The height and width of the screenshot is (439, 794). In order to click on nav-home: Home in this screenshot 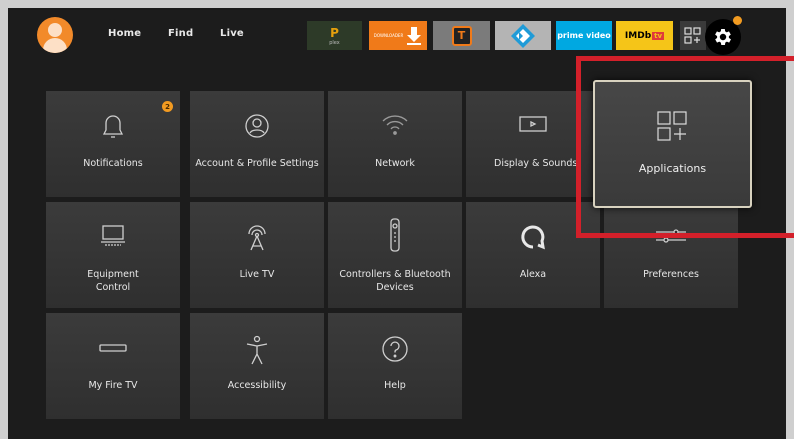, I will do `click(124, 33)`.